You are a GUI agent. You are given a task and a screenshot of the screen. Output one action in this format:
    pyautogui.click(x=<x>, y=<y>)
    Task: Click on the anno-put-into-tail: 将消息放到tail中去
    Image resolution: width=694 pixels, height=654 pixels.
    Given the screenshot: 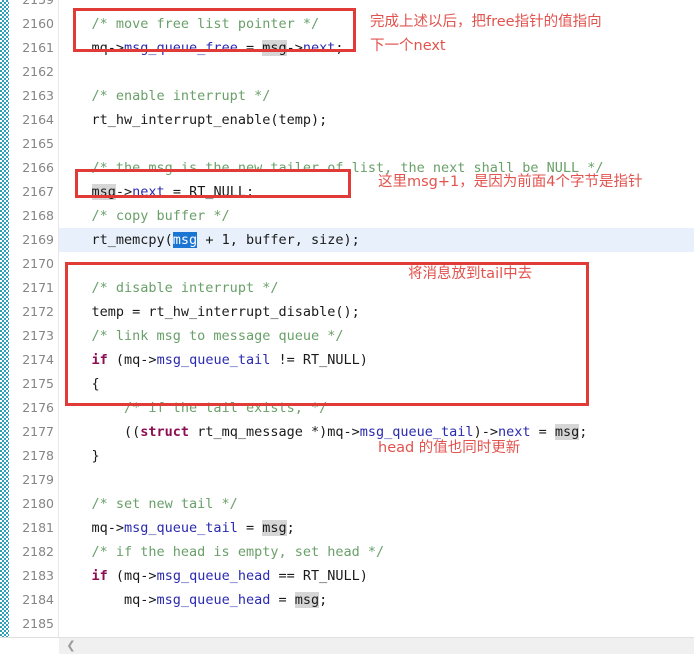 What is the action you would take?
    pyautogui.click(x=470, y=274)
    